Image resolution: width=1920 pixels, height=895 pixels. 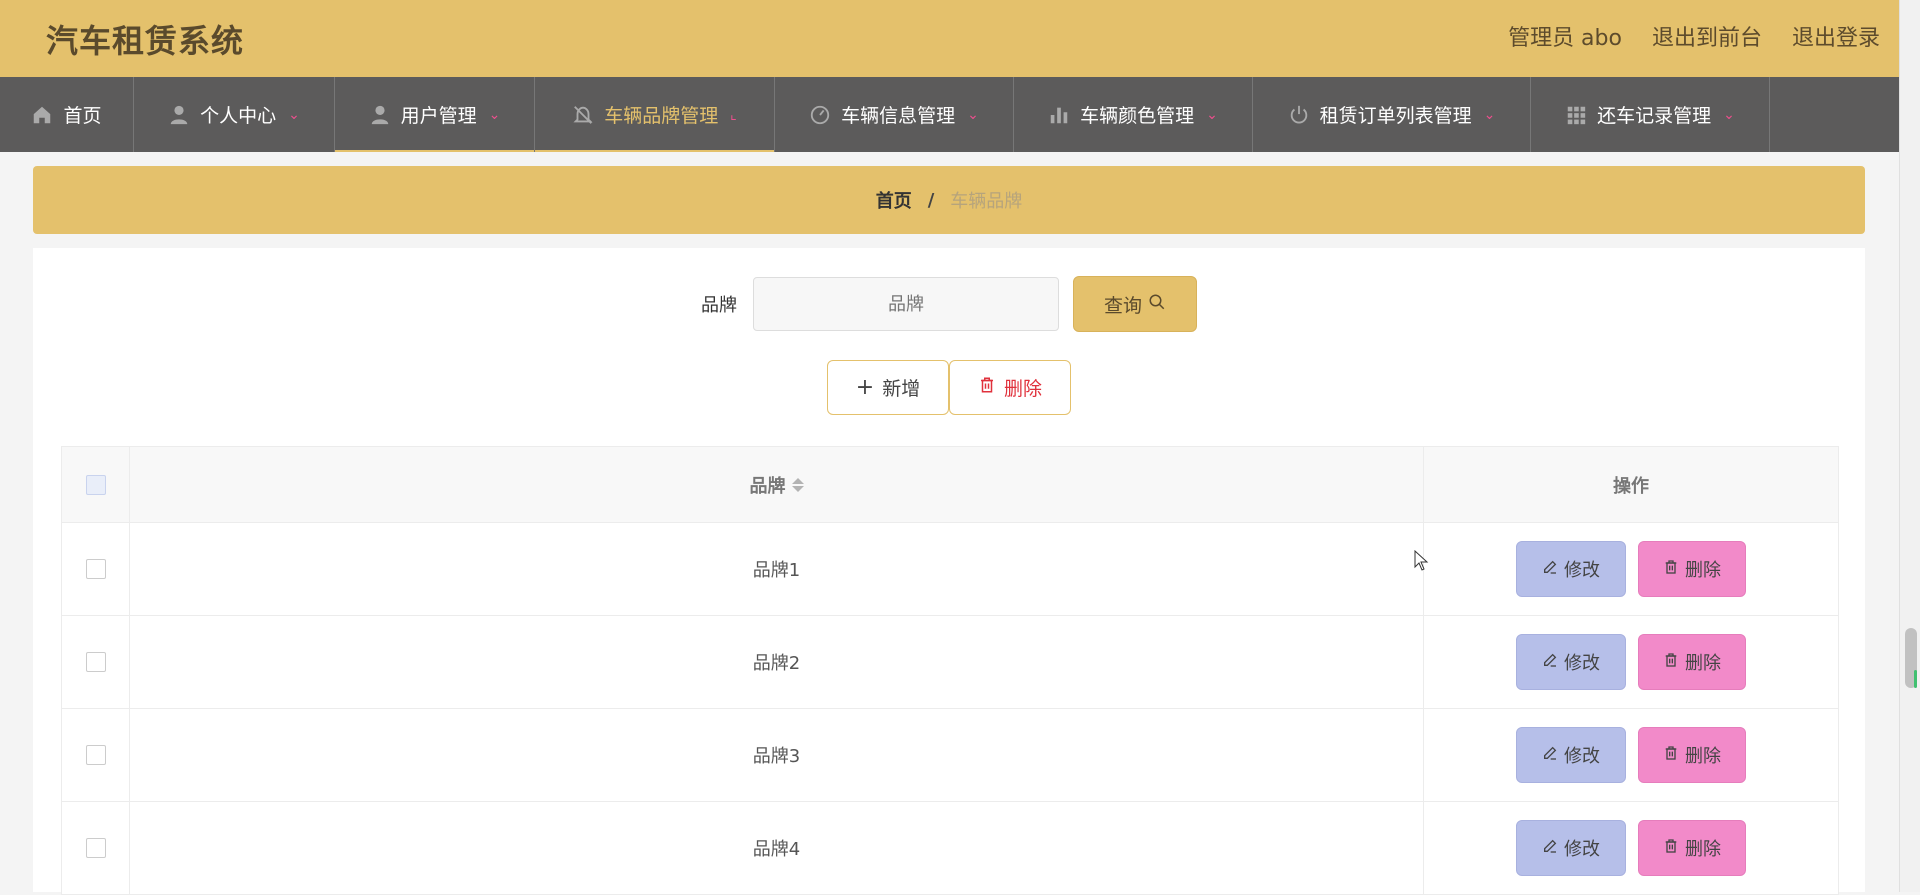 I want to click on nav-vehicle-info: 车辆信息管理 ⌄, so click(x=894, y=114).